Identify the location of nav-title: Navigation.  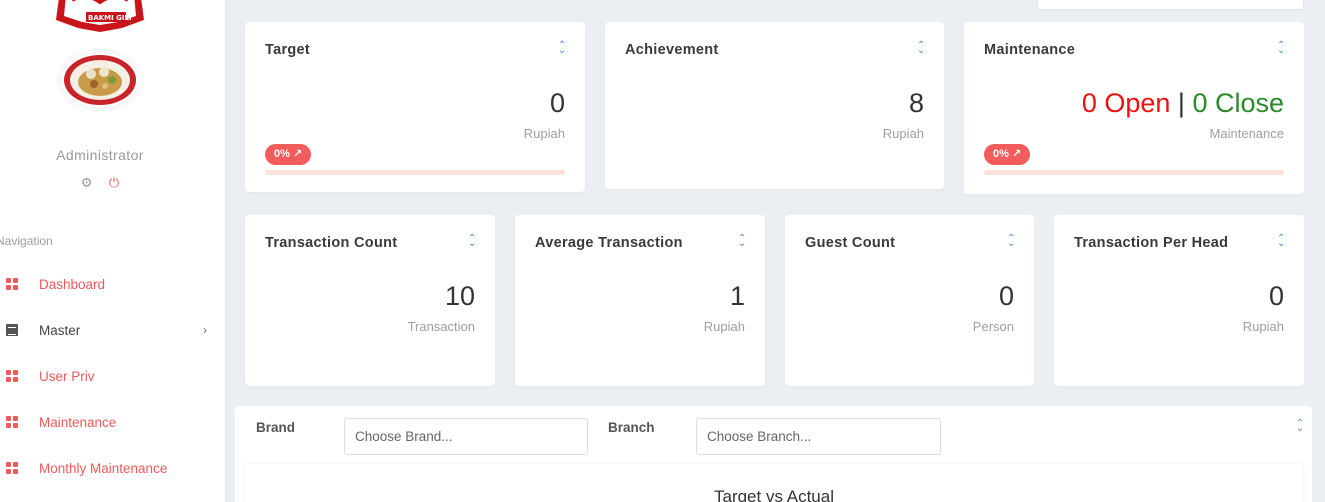
(26, 241).